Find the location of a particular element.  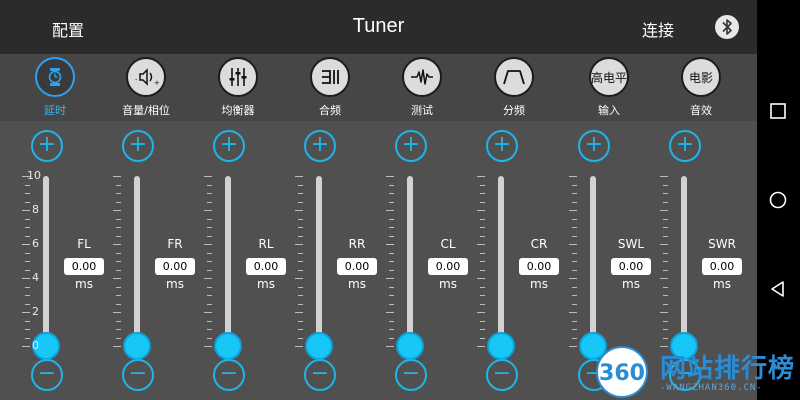

tab-divider: 分频 is located at coordinates (514, 87).